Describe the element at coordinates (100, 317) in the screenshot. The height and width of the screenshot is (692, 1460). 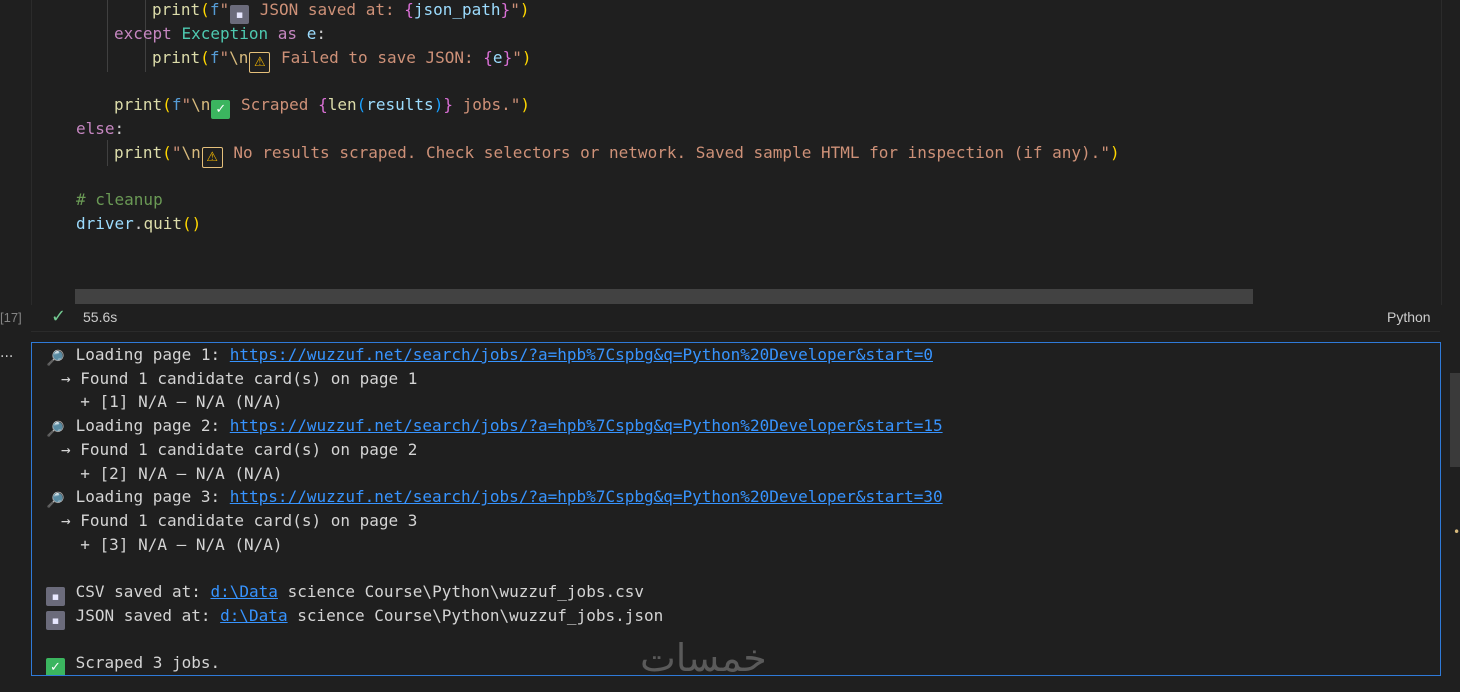
I see `execution-time: 55.6s` at that location.